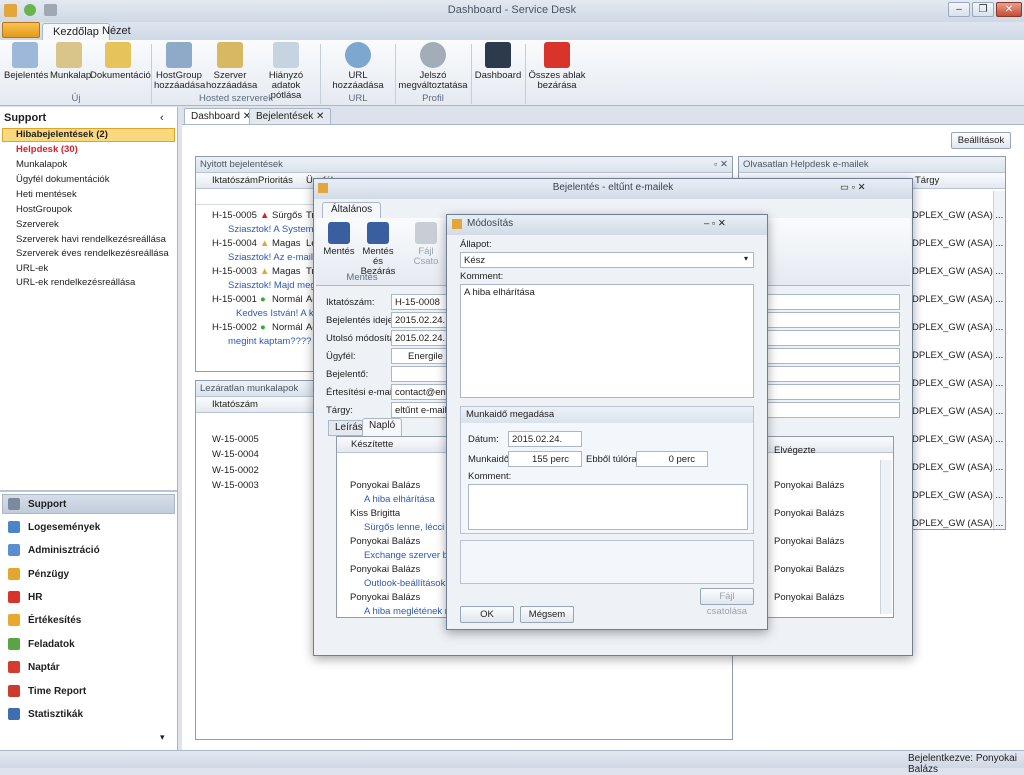  What do you see at coordinates (275, 180) in the screenshot?
I see `col-prioritas: Prioritás` at bounding box center [275, 180].